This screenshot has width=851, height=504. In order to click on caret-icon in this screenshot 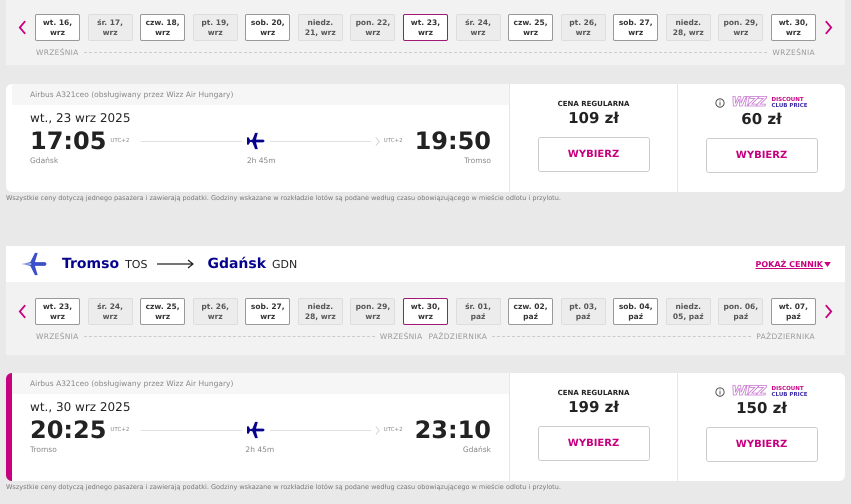, I will do `click(827, 264)`.